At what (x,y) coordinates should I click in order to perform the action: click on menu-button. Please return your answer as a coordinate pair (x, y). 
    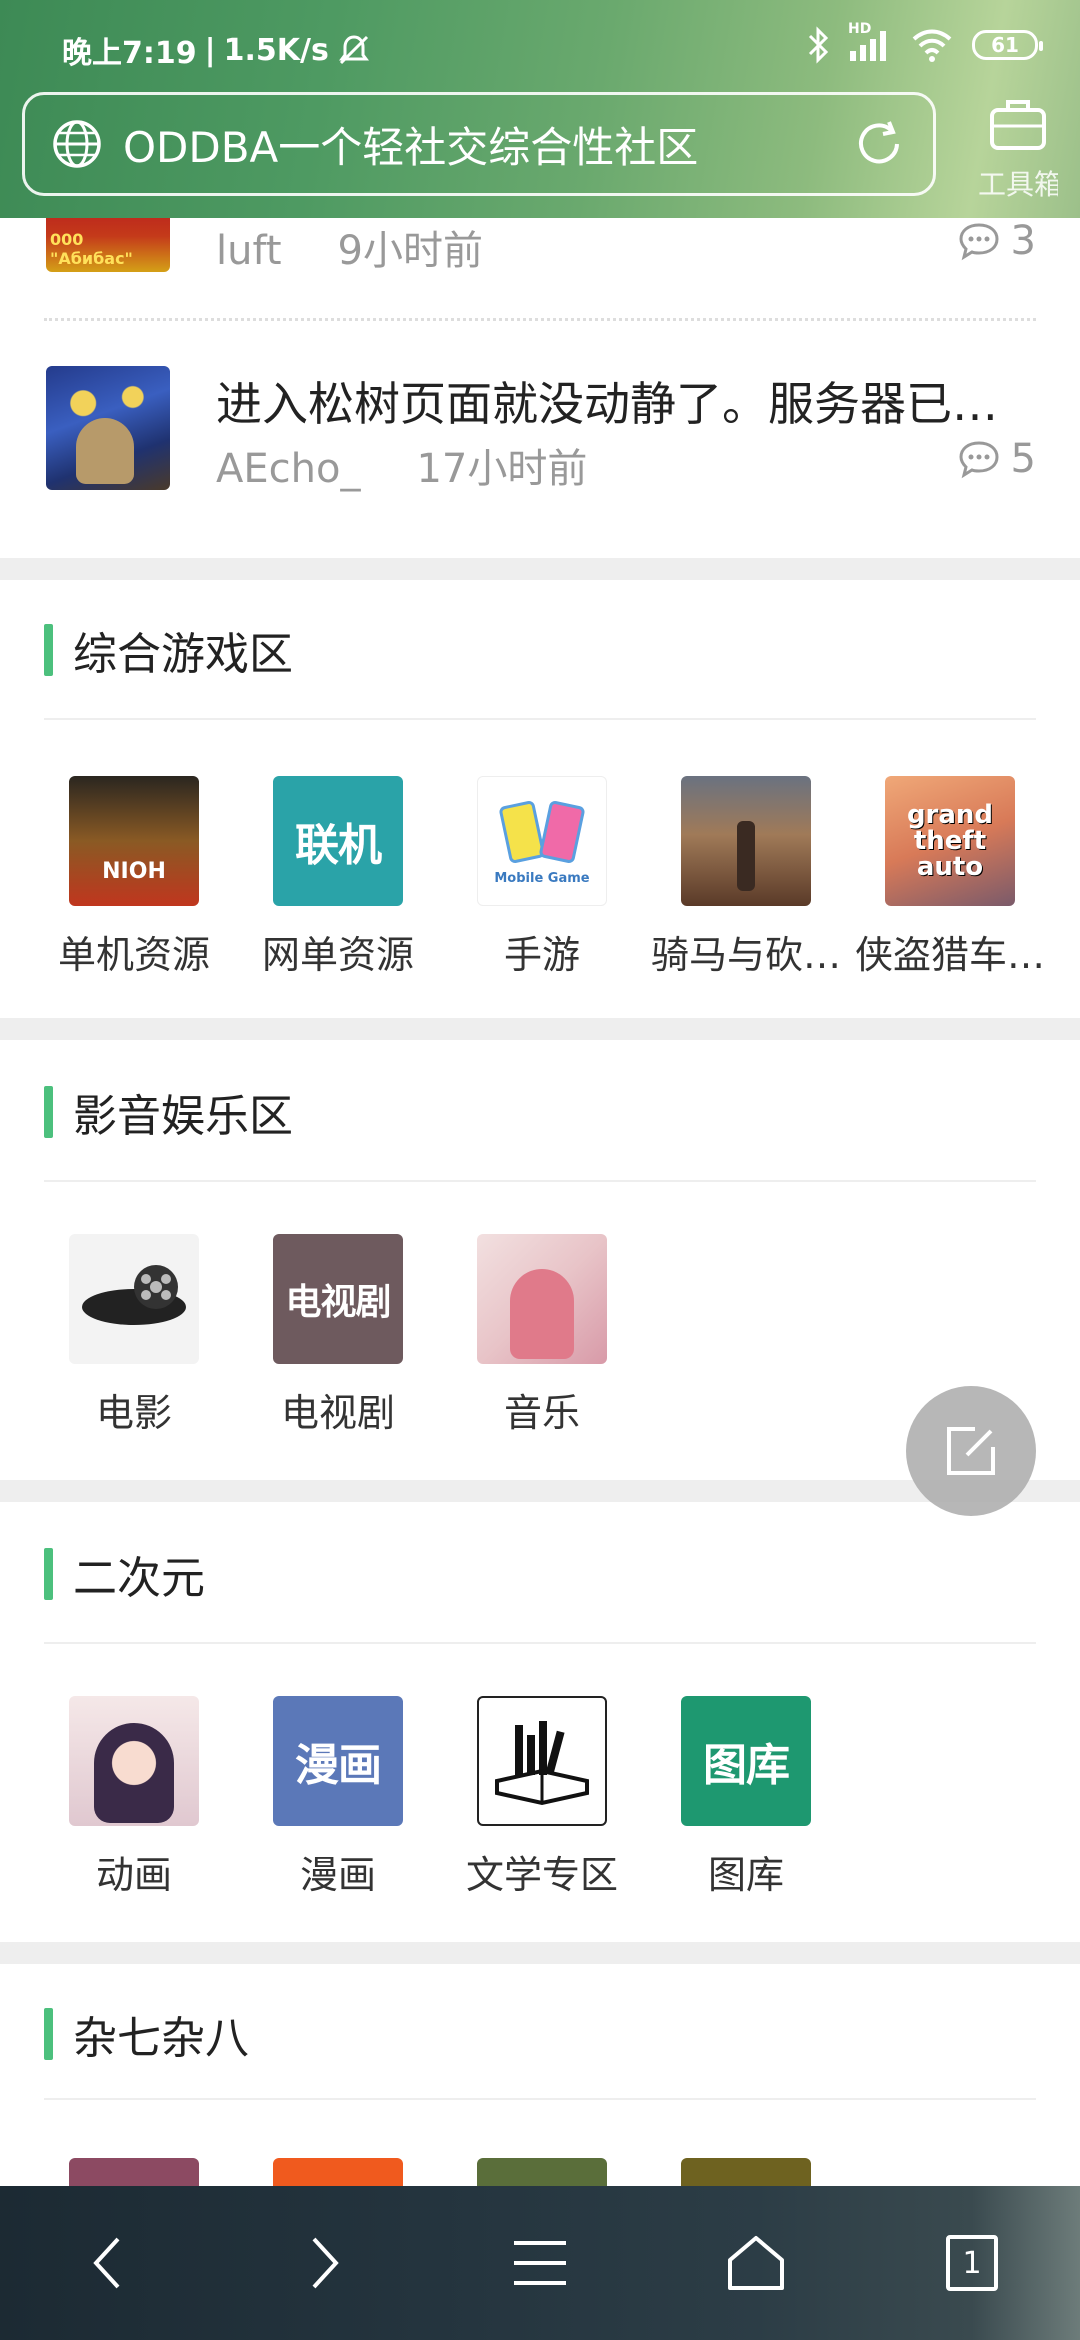
    Looking at the image, I should click on (540, 2263).